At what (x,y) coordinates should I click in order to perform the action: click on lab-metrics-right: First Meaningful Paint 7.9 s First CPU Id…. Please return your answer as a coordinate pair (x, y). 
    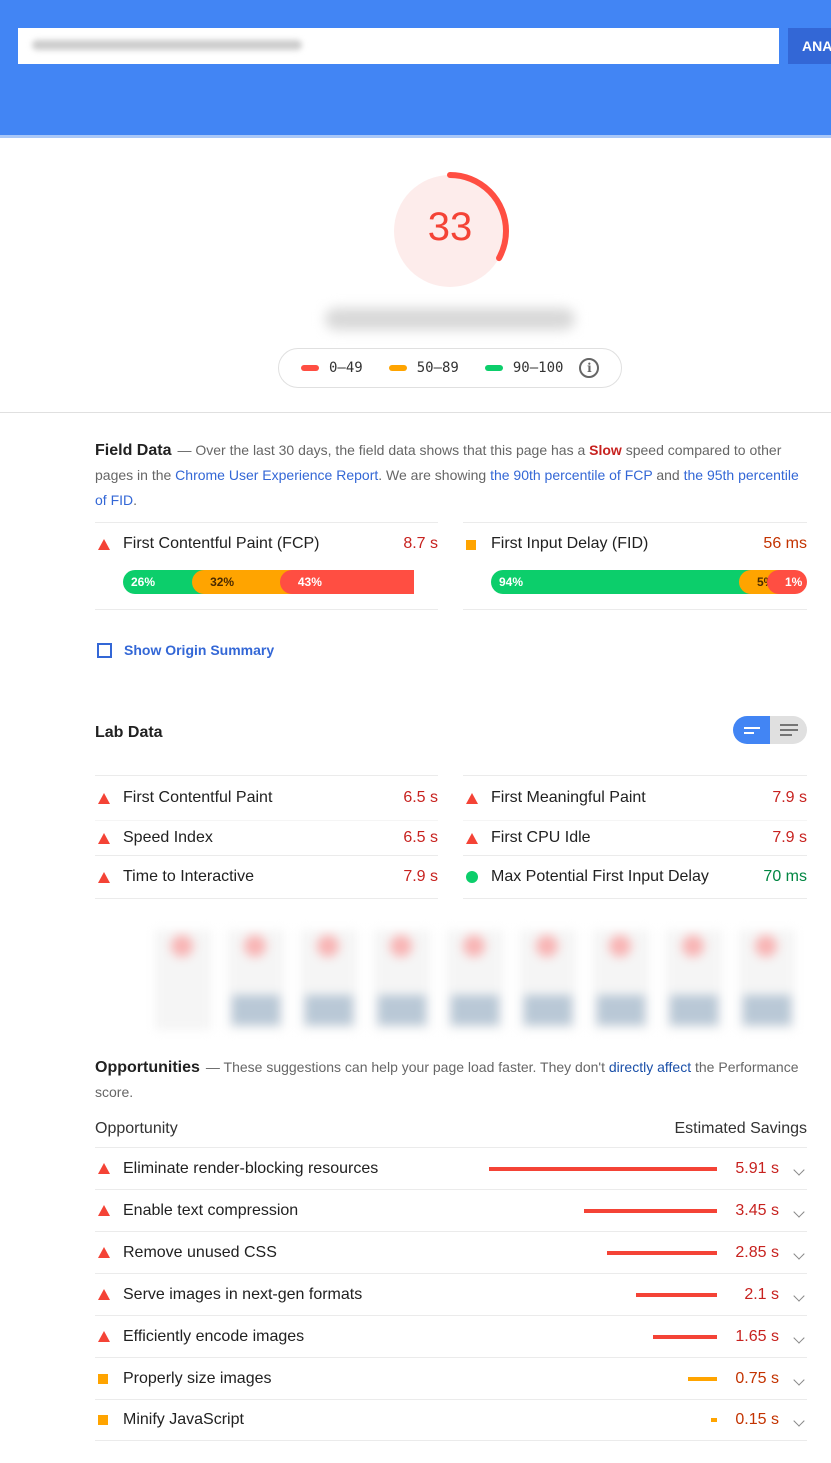
    Looking at the image, I should click on (635, 837).